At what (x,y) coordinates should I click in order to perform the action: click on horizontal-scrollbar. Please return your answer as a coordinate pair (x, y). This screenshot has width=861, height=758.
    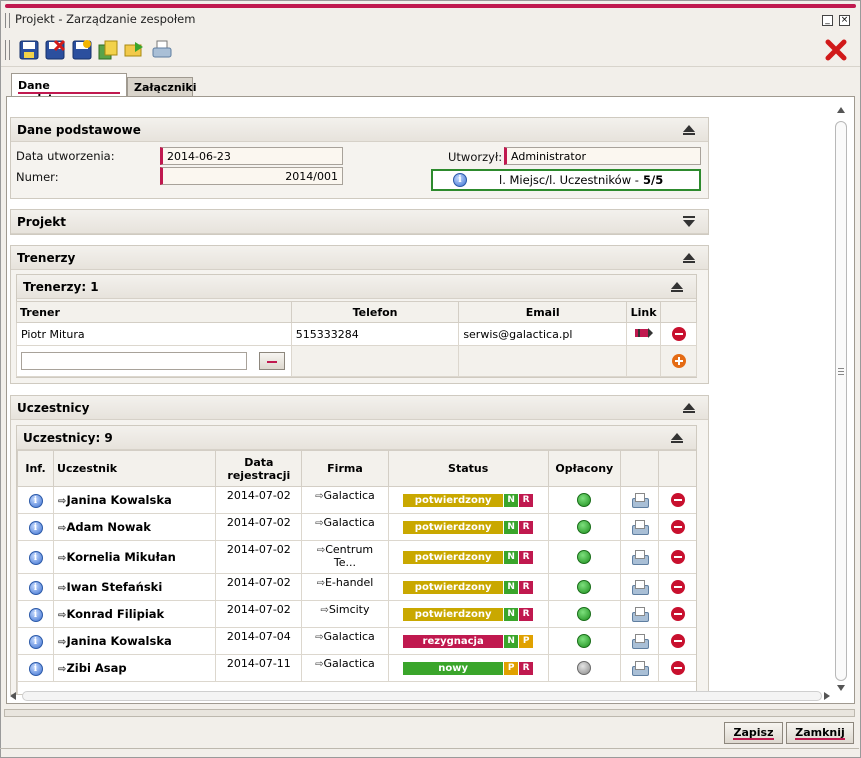
    Looking at the image, I should click on (420, 696).